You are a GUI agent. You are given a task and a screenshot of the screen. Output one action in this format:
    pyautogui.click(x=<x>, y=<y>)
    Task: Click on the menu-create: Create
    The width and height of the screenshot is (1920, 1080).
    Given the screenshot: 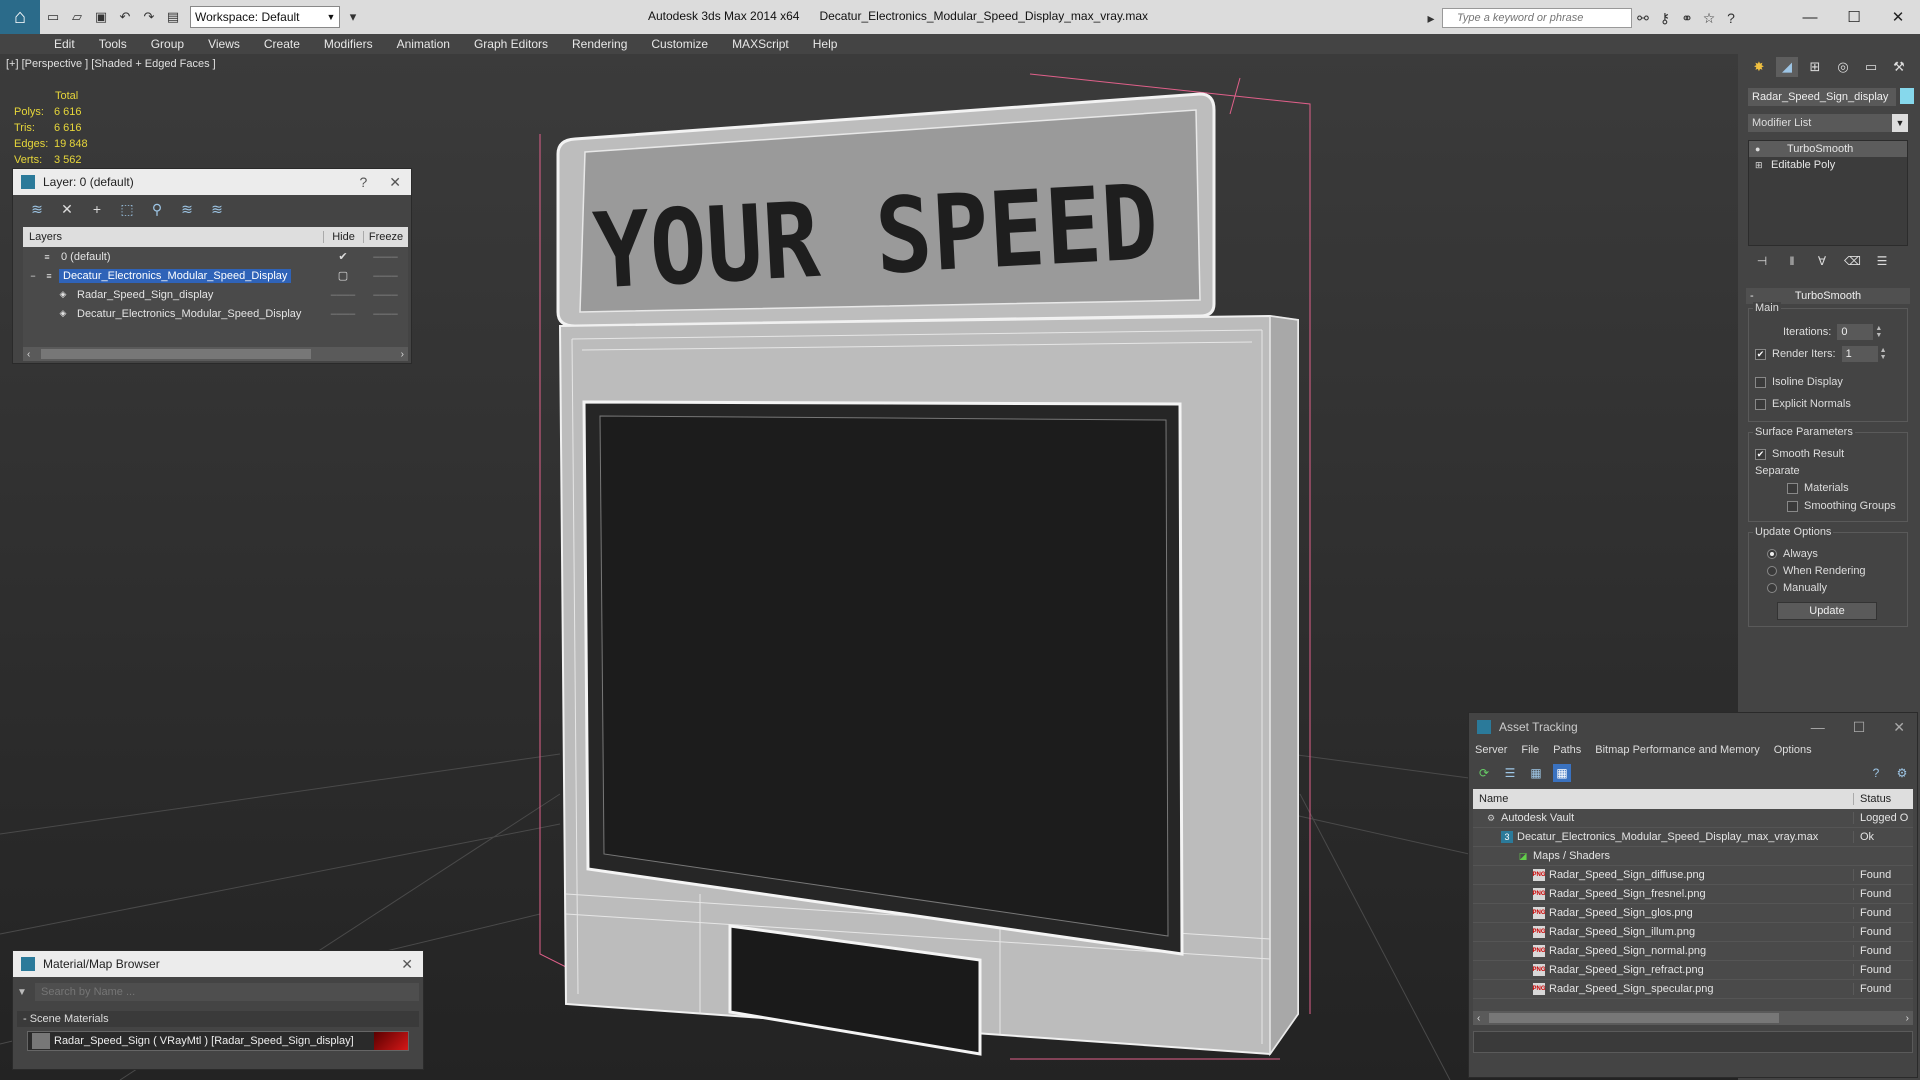 What is the action you would take?
    pyautogui.click(x=282, y=44)
    